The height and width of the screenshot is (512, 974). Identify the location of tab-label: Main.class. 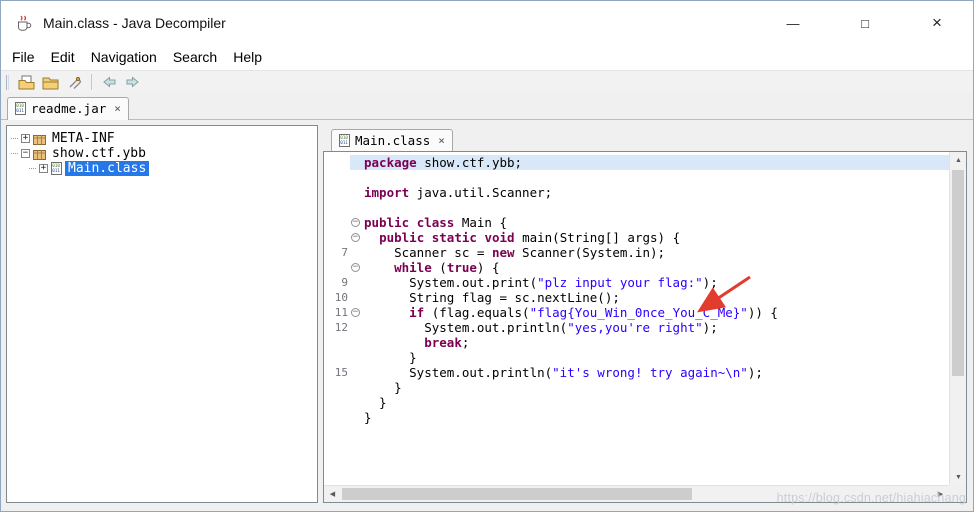
(393, 140).